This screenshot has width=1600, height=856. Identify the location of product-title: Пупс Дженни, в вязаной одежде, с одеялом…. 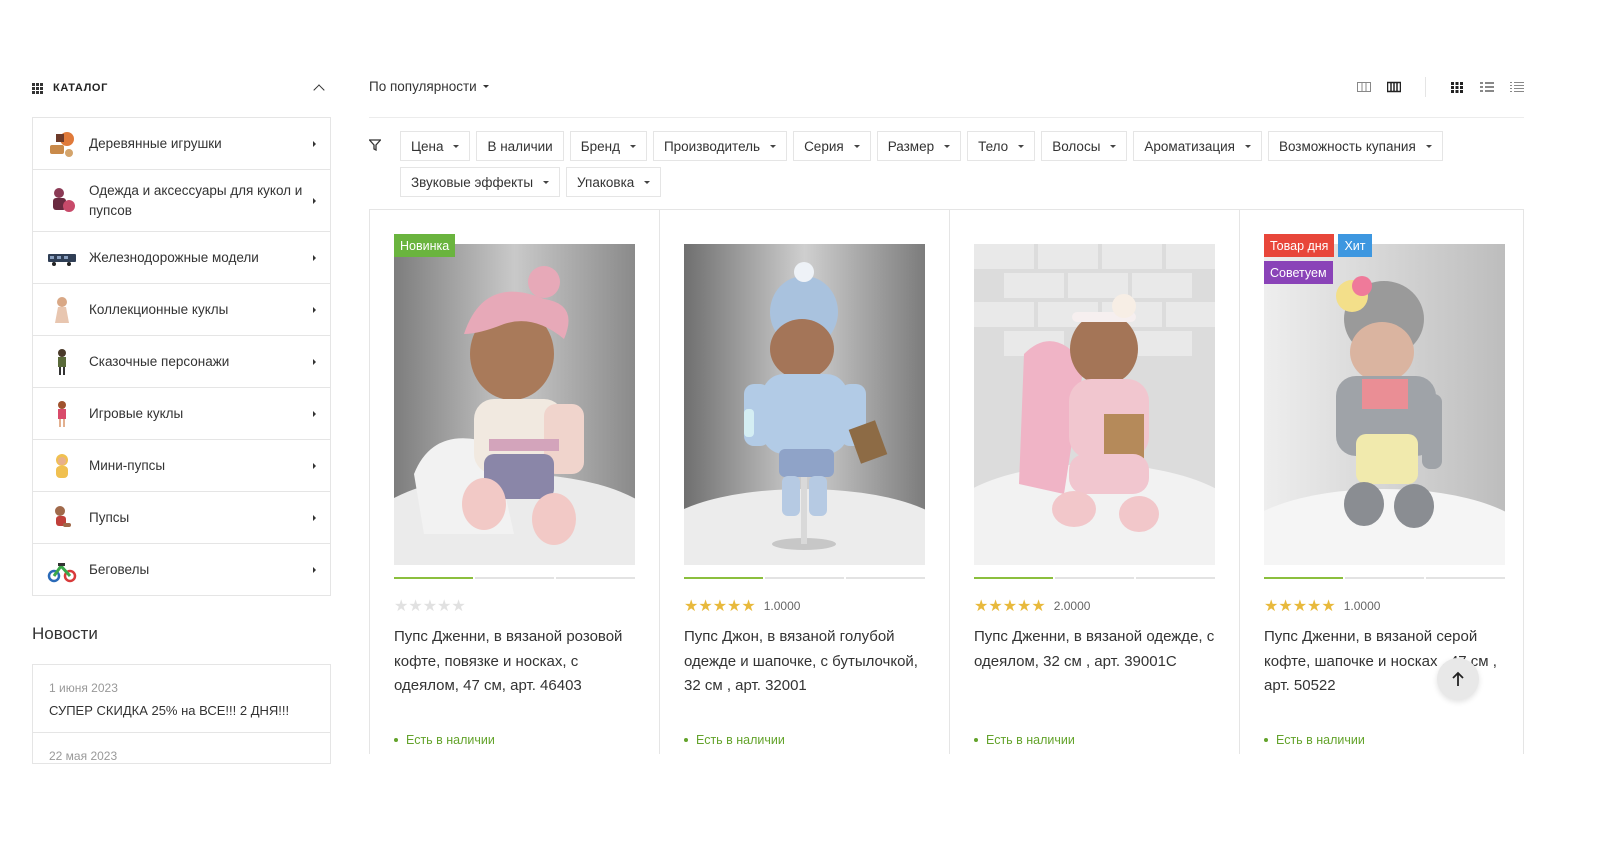
(1094, 674).